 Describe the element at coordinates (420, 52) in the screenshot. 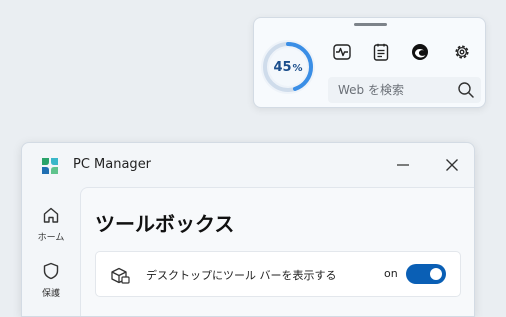

I see `edge-browser-icon` at that location.